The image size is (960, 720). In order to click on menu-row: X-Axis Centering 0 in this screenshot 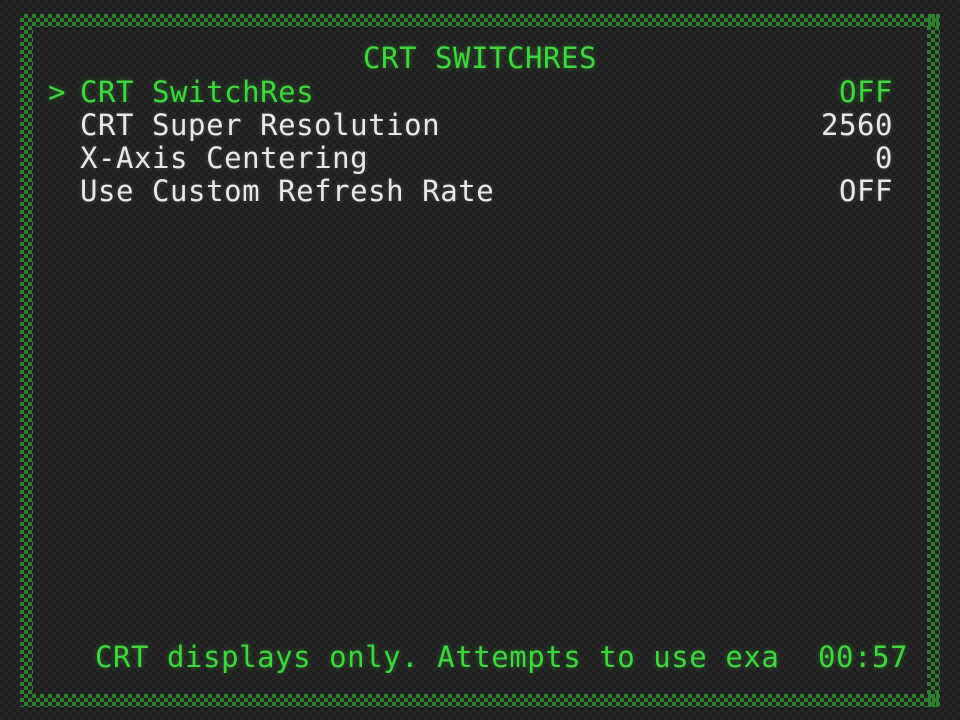, I will do `click(480, 160)`.